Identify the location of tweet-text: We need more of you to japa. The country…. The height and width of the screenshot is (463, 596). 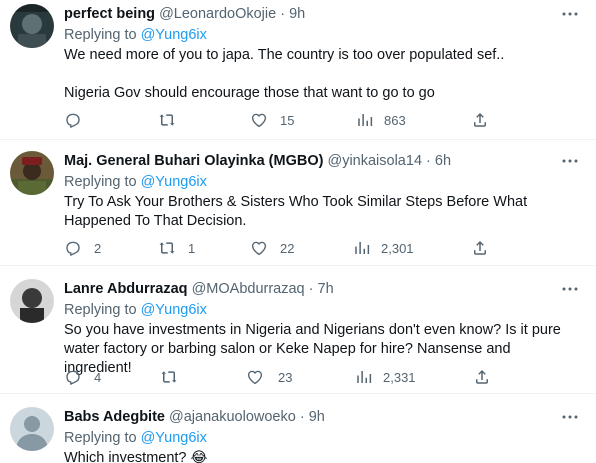
(322, 74).